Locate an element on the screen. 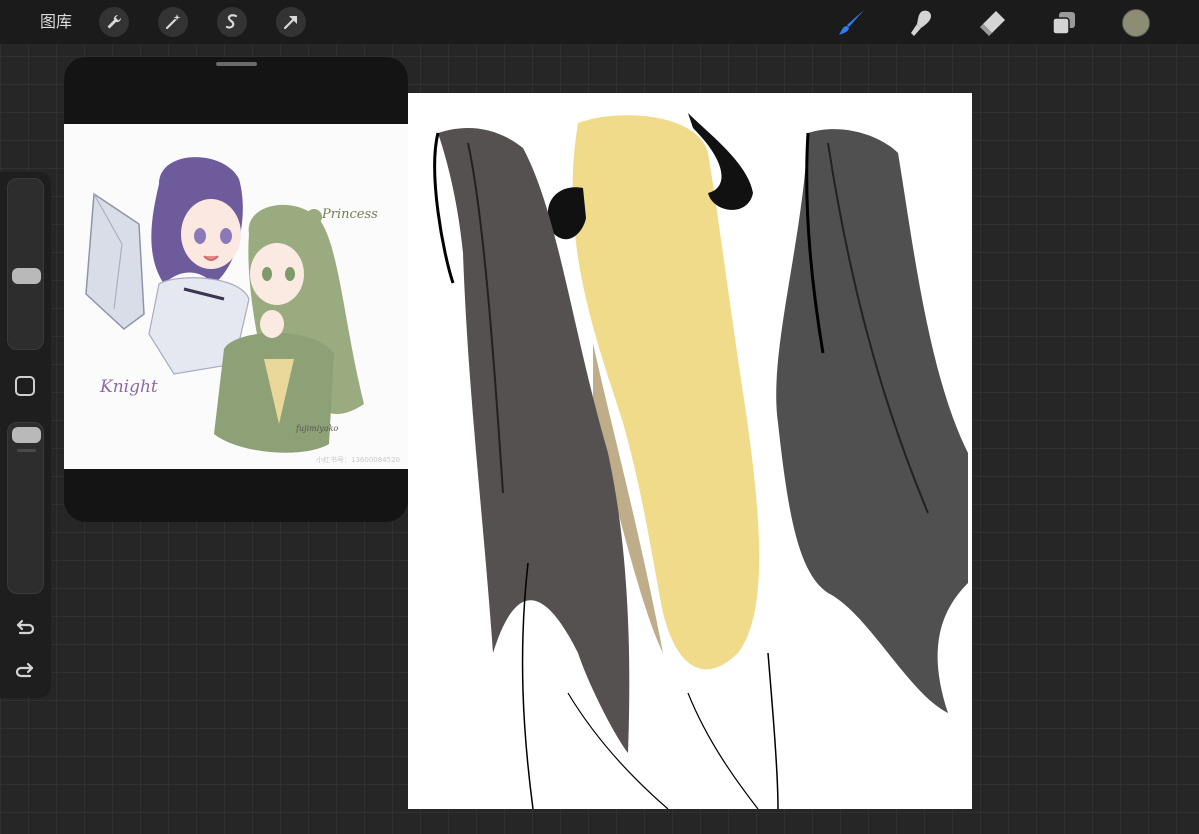 The width and height of the screenshot is (1199, 834). layers-button is located at coordinates (1064, 23).